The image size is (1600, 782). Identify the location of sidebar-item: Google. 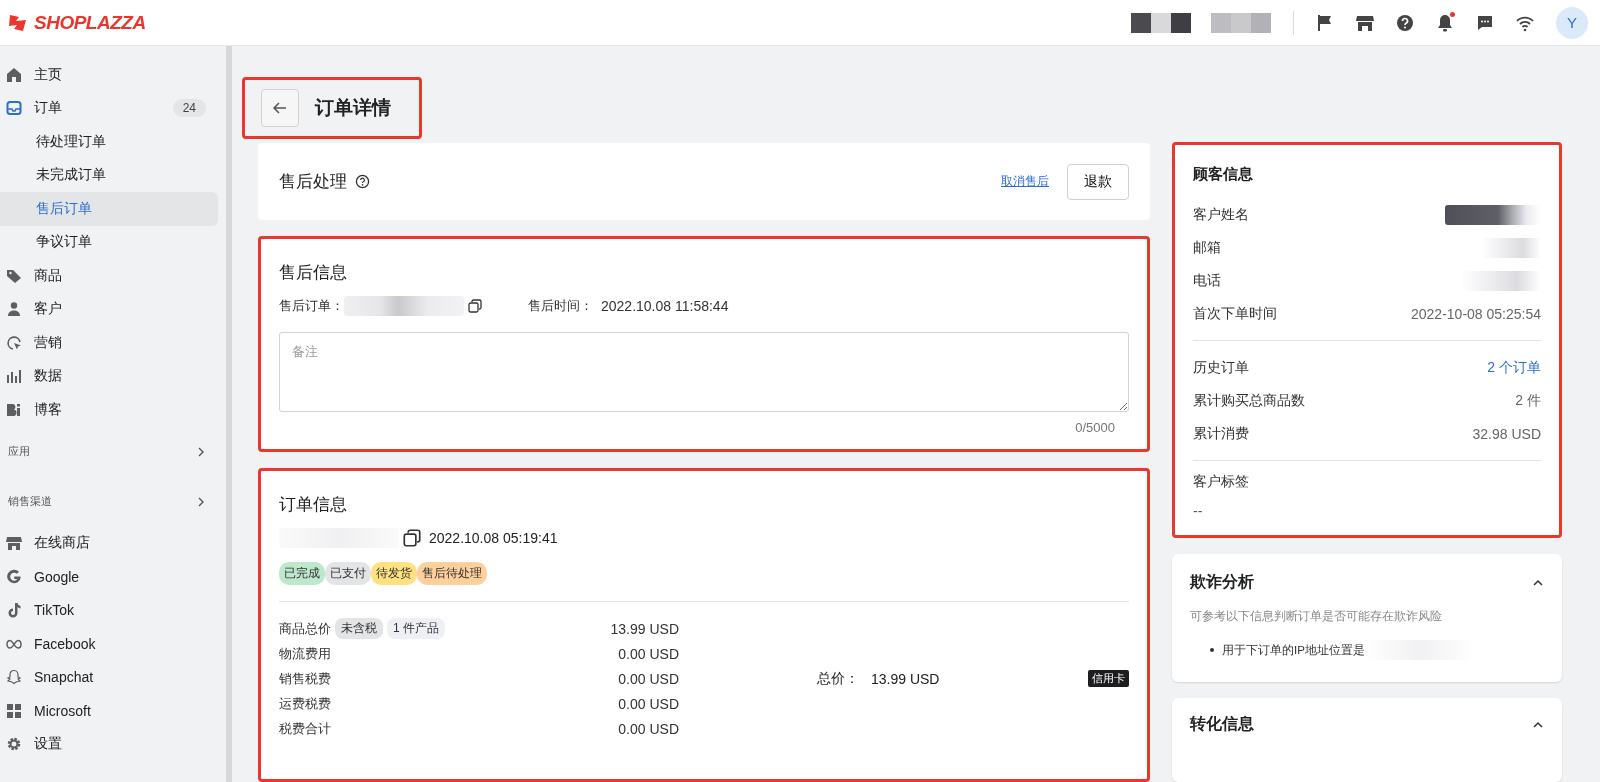
(109, 577).